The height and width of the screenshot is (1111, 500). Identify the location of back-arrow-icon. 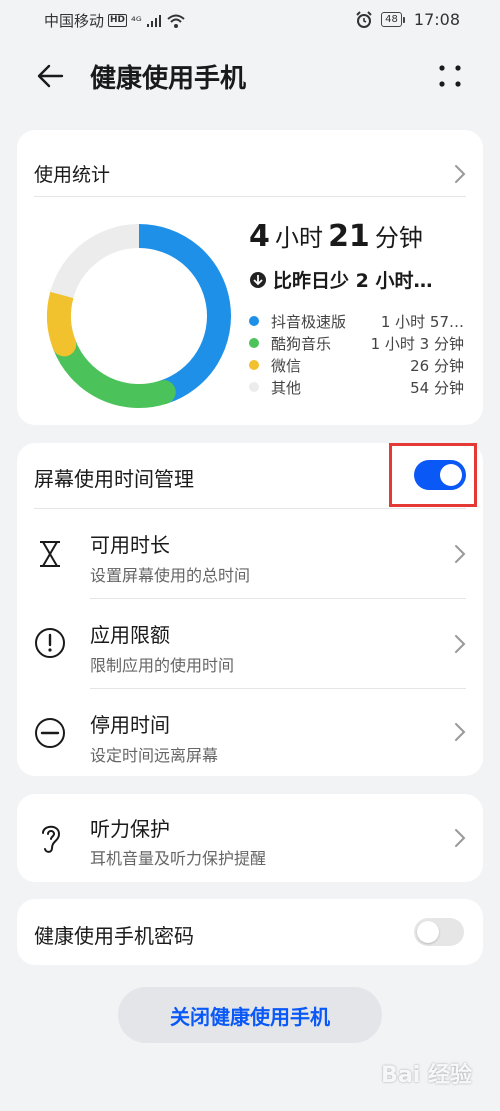
(50, 76).